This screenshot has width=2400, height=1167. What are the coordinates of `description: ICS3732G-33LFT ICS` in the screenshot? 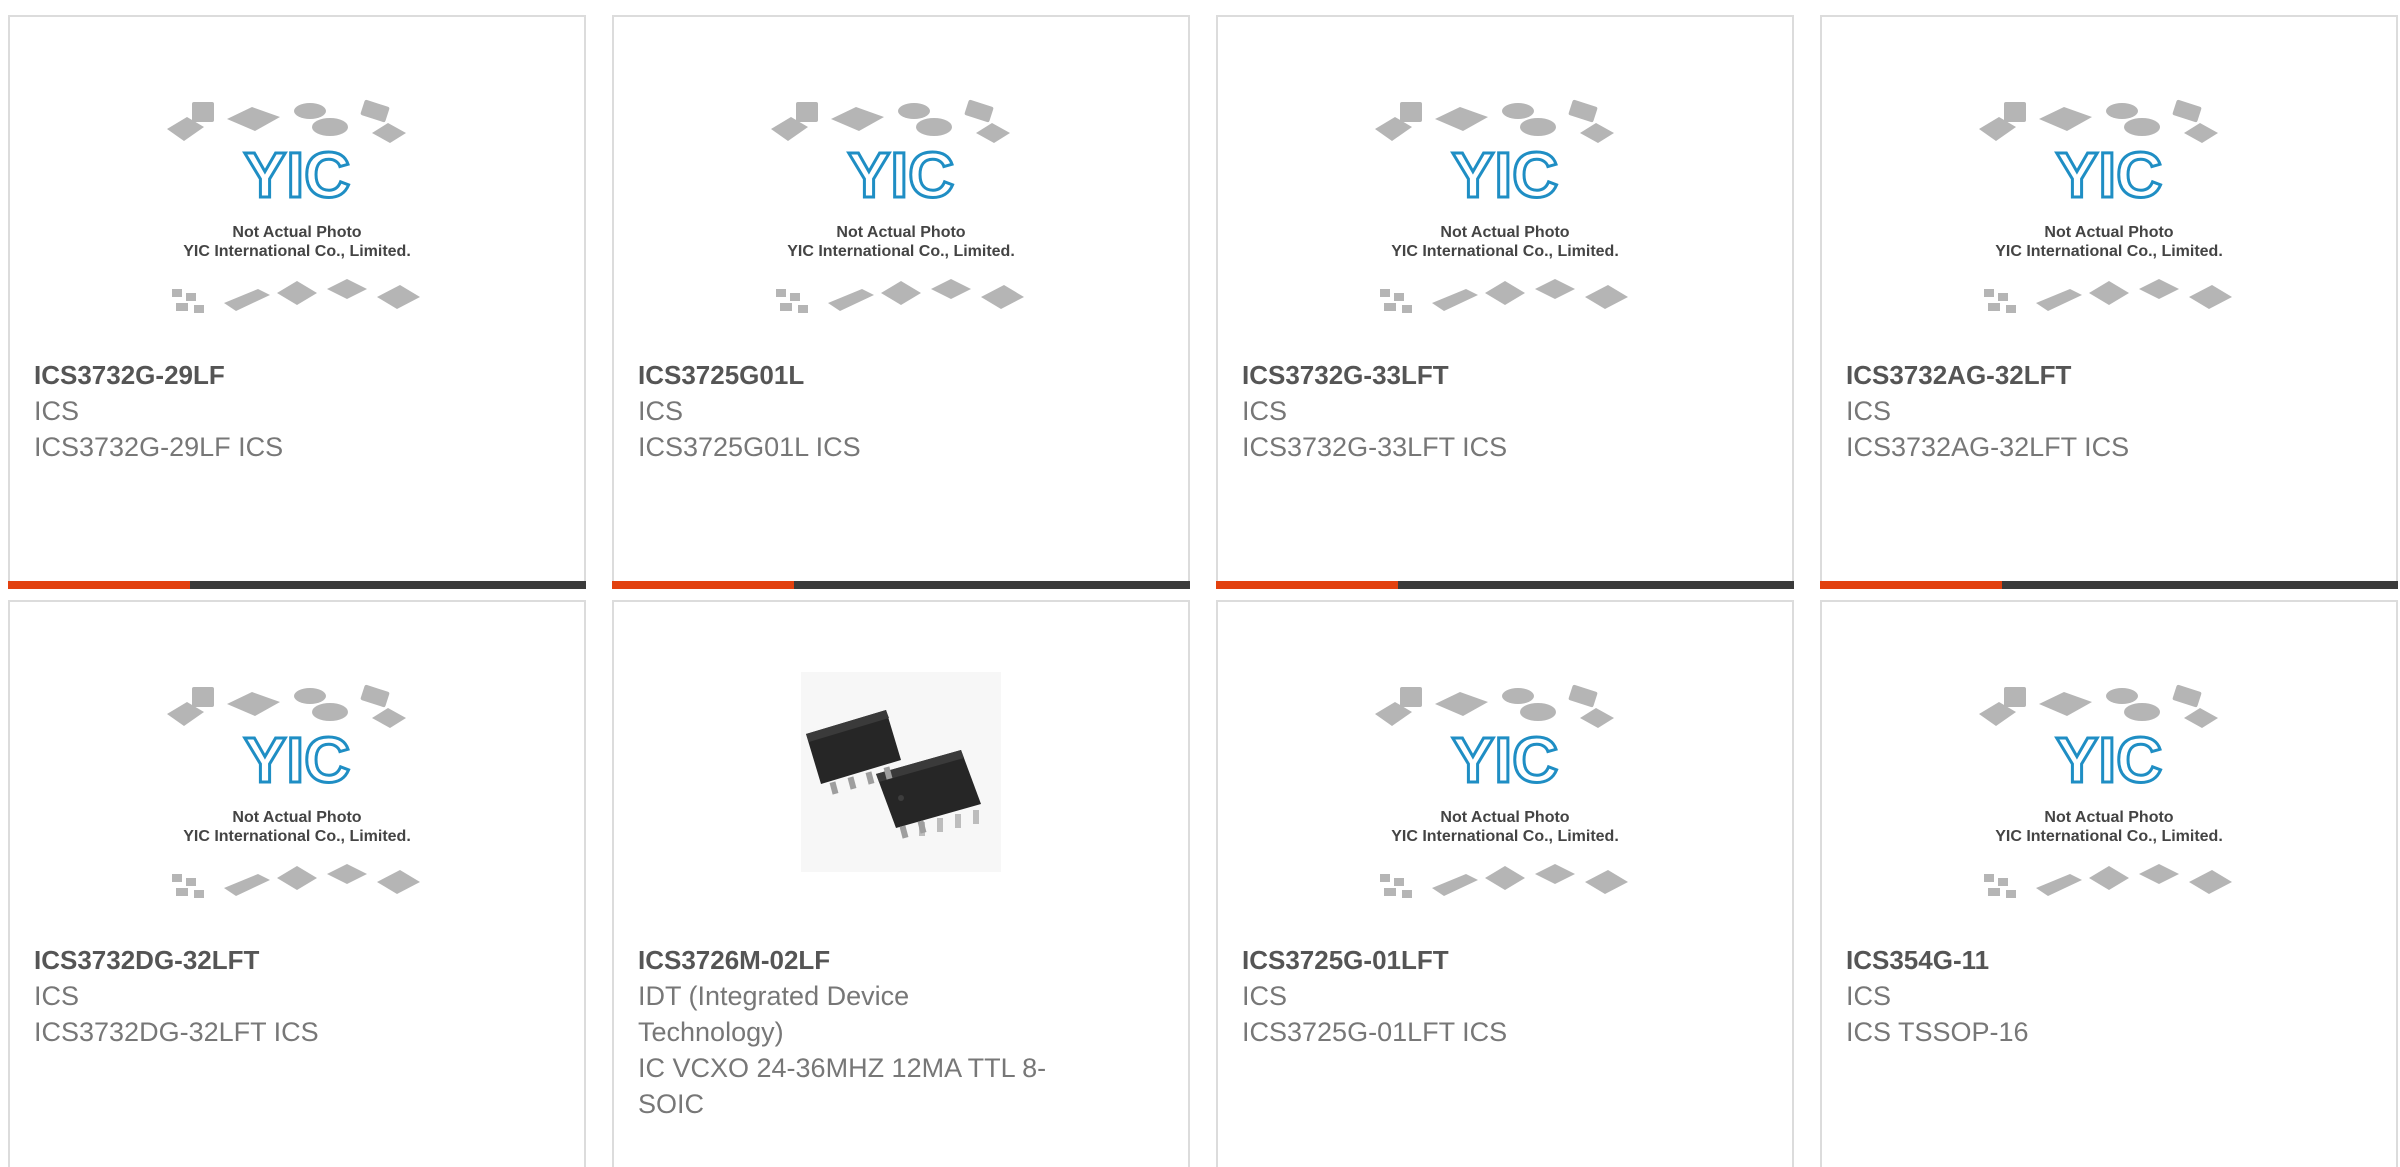 It's located at (1375, 447).